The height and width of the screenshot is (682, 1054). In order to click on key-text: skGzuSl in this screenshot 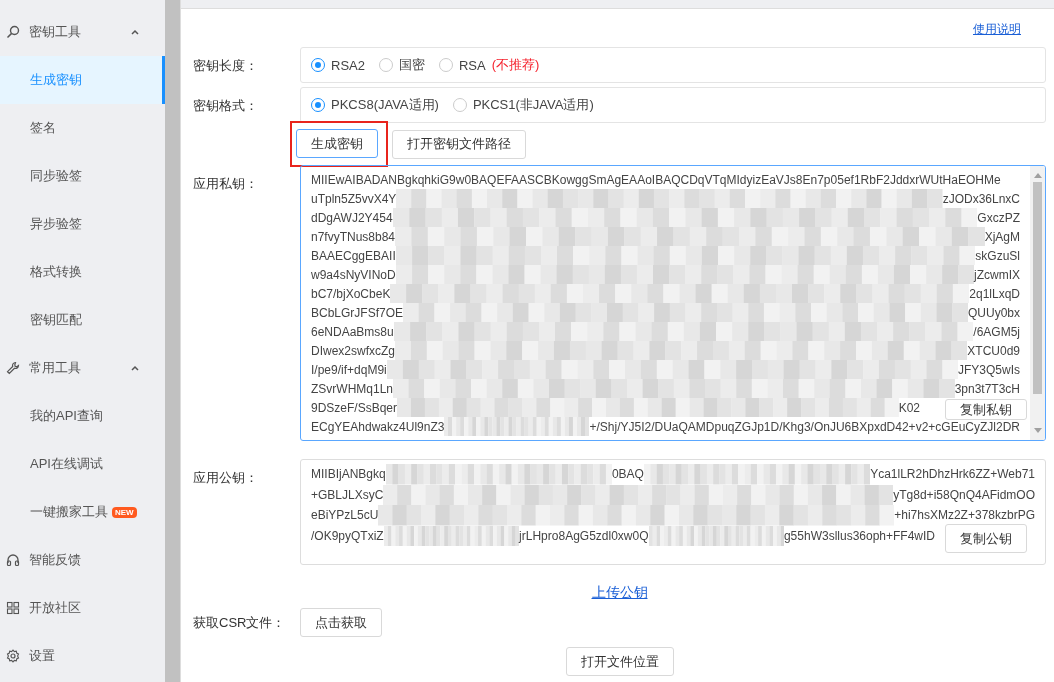, I will do `click(997, 255)`.